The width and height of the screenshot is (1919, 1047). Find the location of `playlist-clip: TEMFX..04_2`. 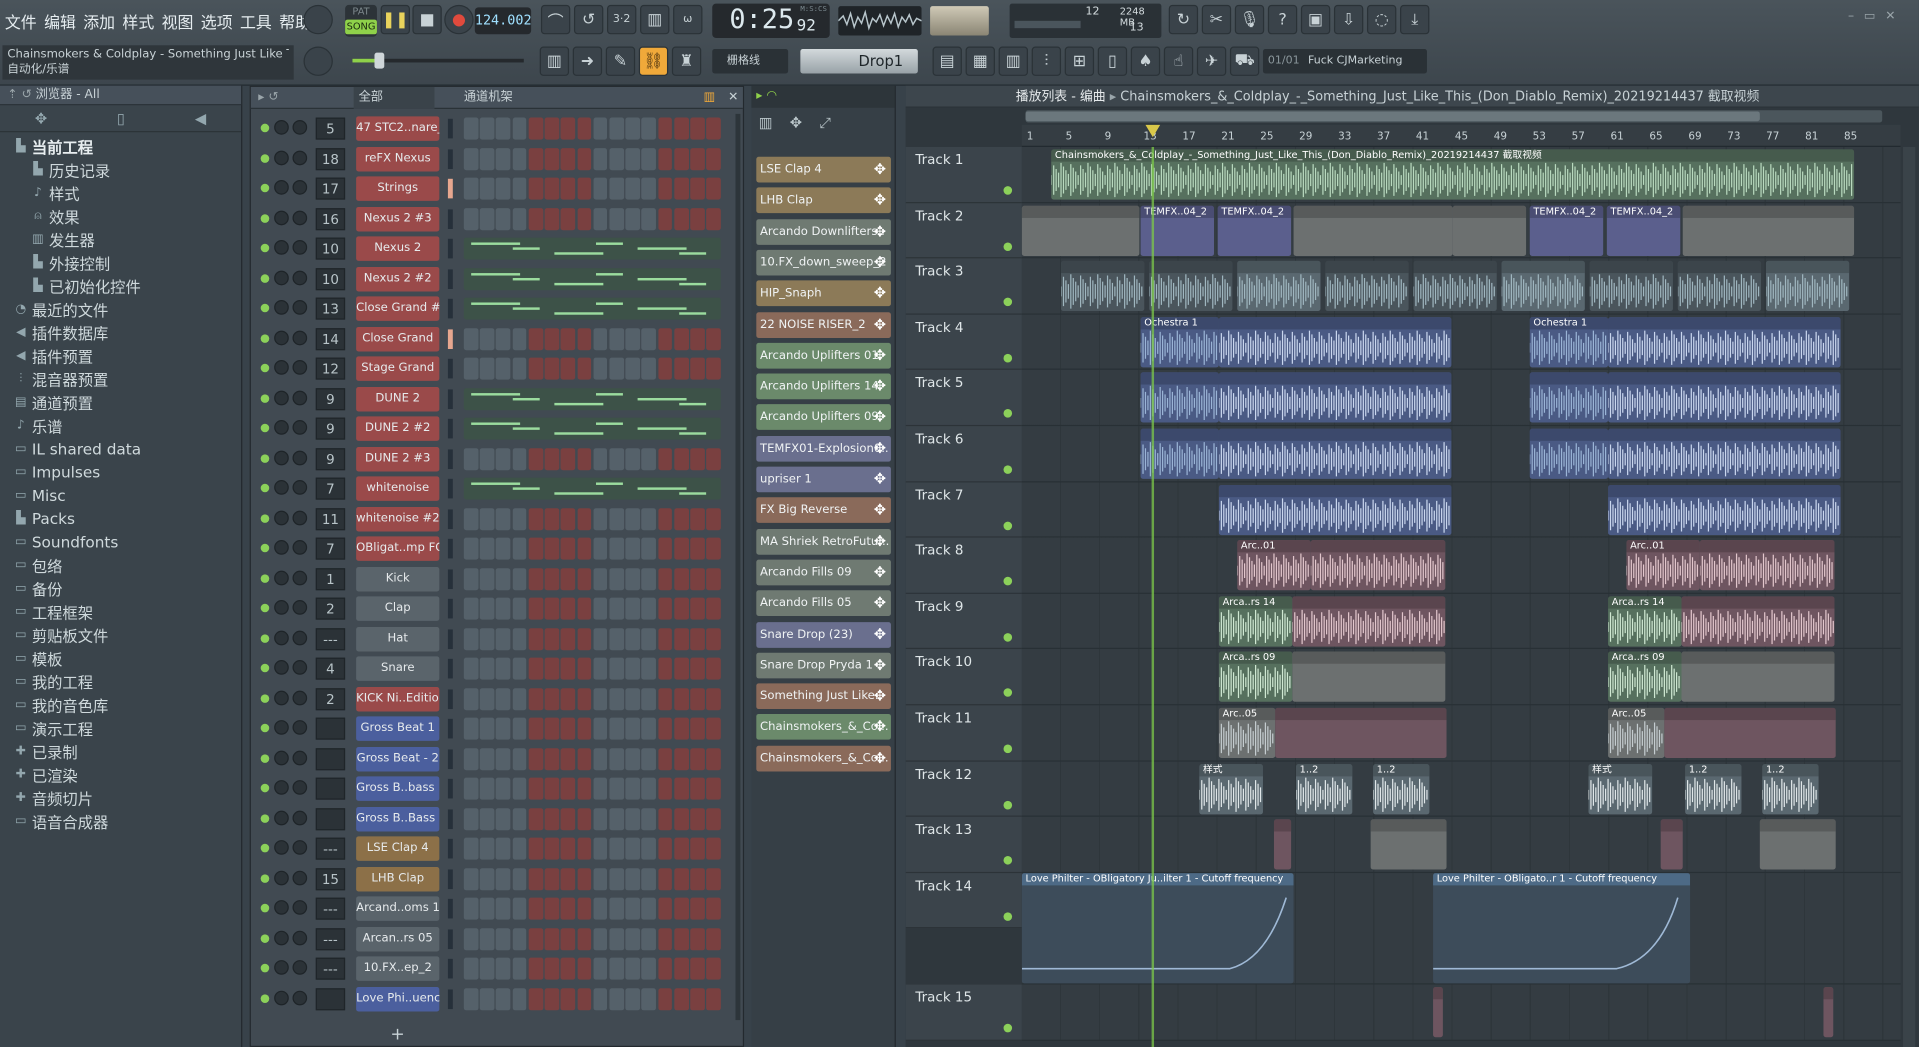

playlist-clip: TEMFX..04_2 is located at coordinates (1566, 230).